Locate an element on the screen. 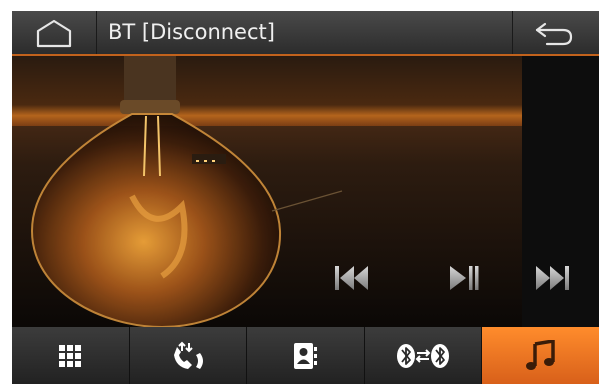 The width and height of the screenshot is (606, 390). skip-next-icon is located at coordinates (552, 278).